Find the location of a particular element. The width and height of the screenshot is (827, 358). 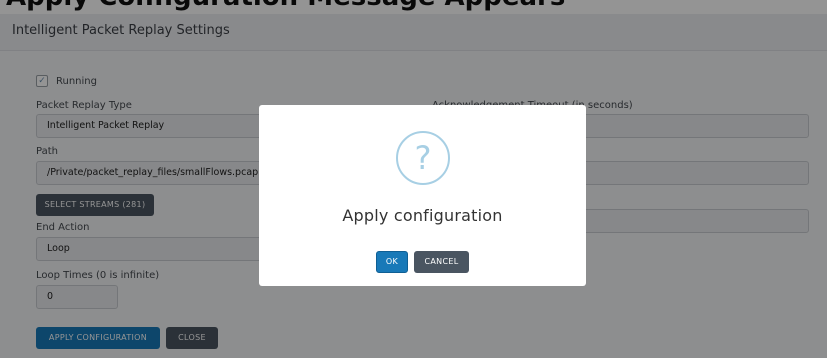

question-icon: ? is located at coordinates (423, 158).